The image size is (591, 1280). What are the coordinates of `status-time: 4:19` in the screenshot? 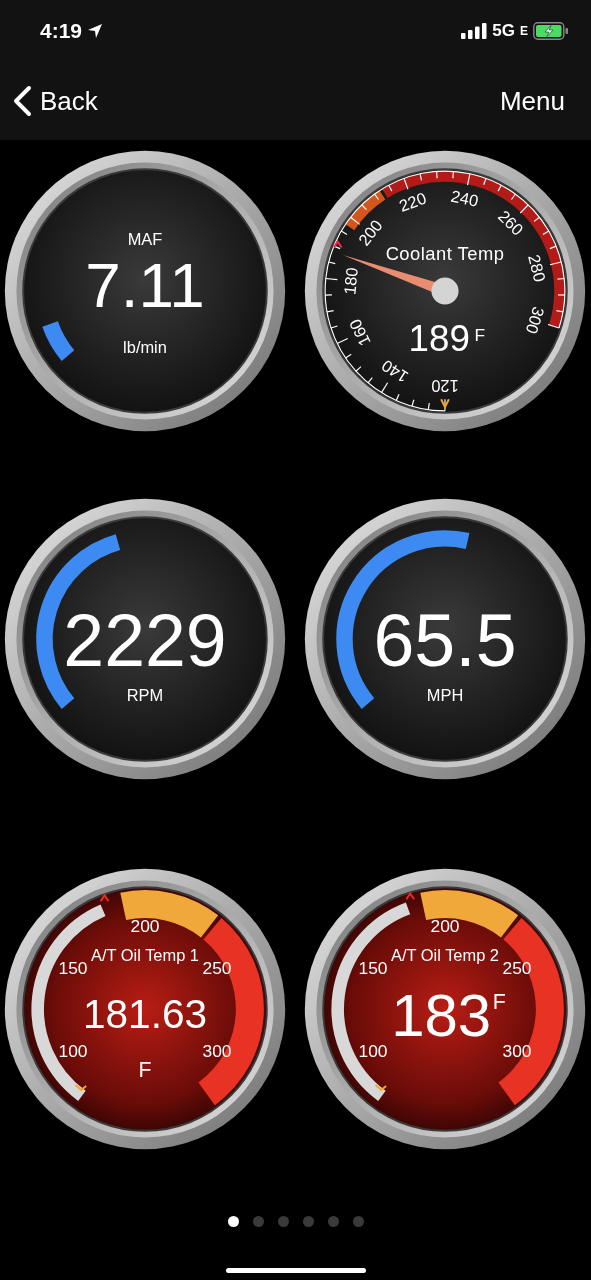 It's located at (61, 31).